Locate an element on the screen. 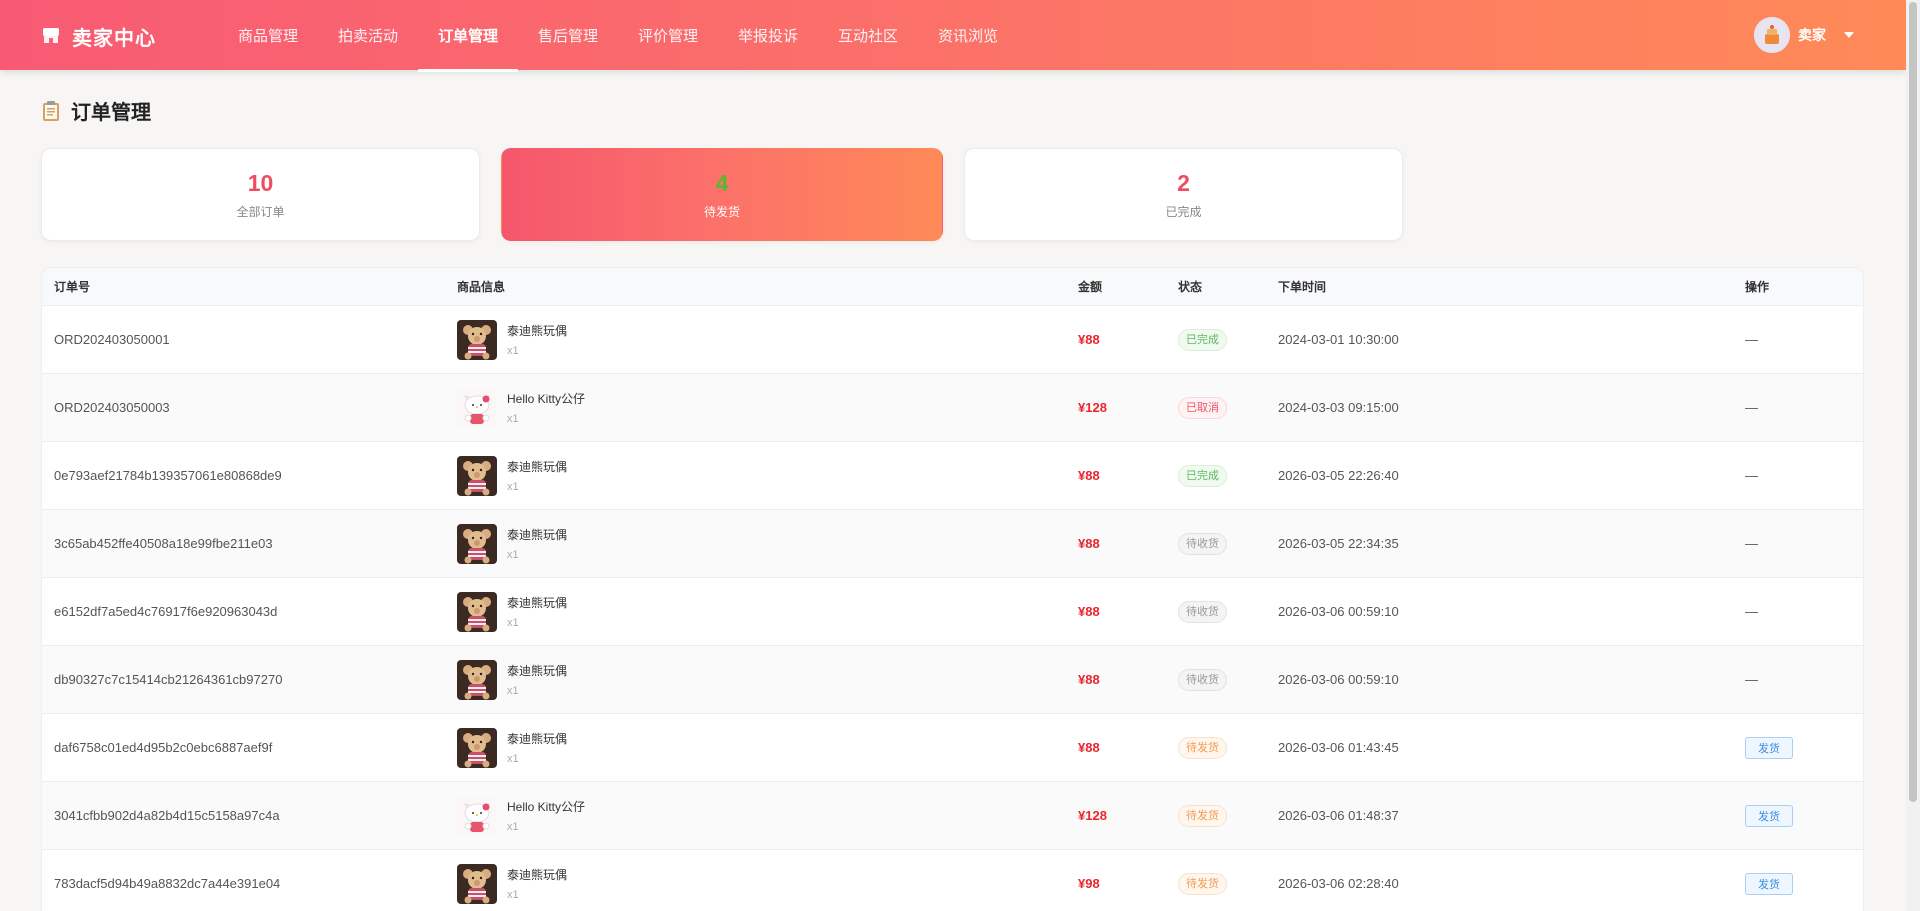 The width and height of the screenshot is (1920, 911). order-amount: ¥98 is located at coordinates (1089, 883).